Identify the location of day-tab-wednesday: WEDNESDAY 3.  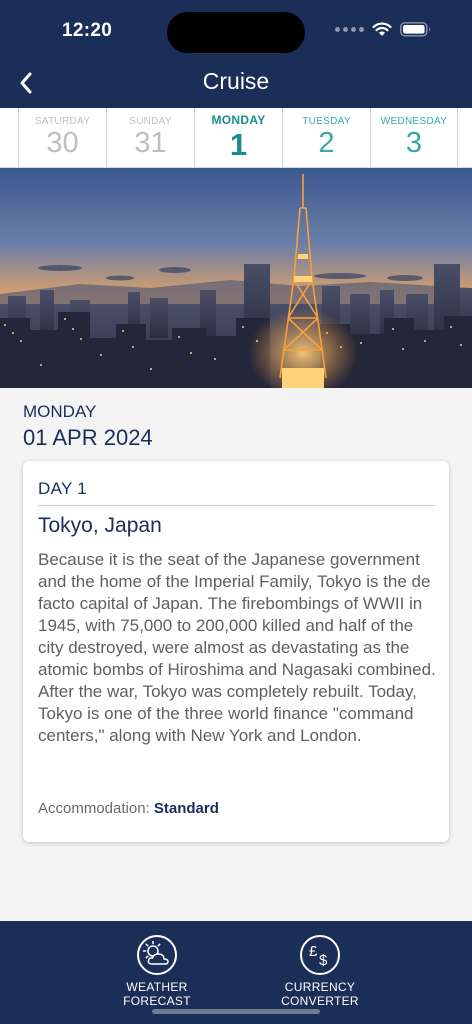
(414, 138).